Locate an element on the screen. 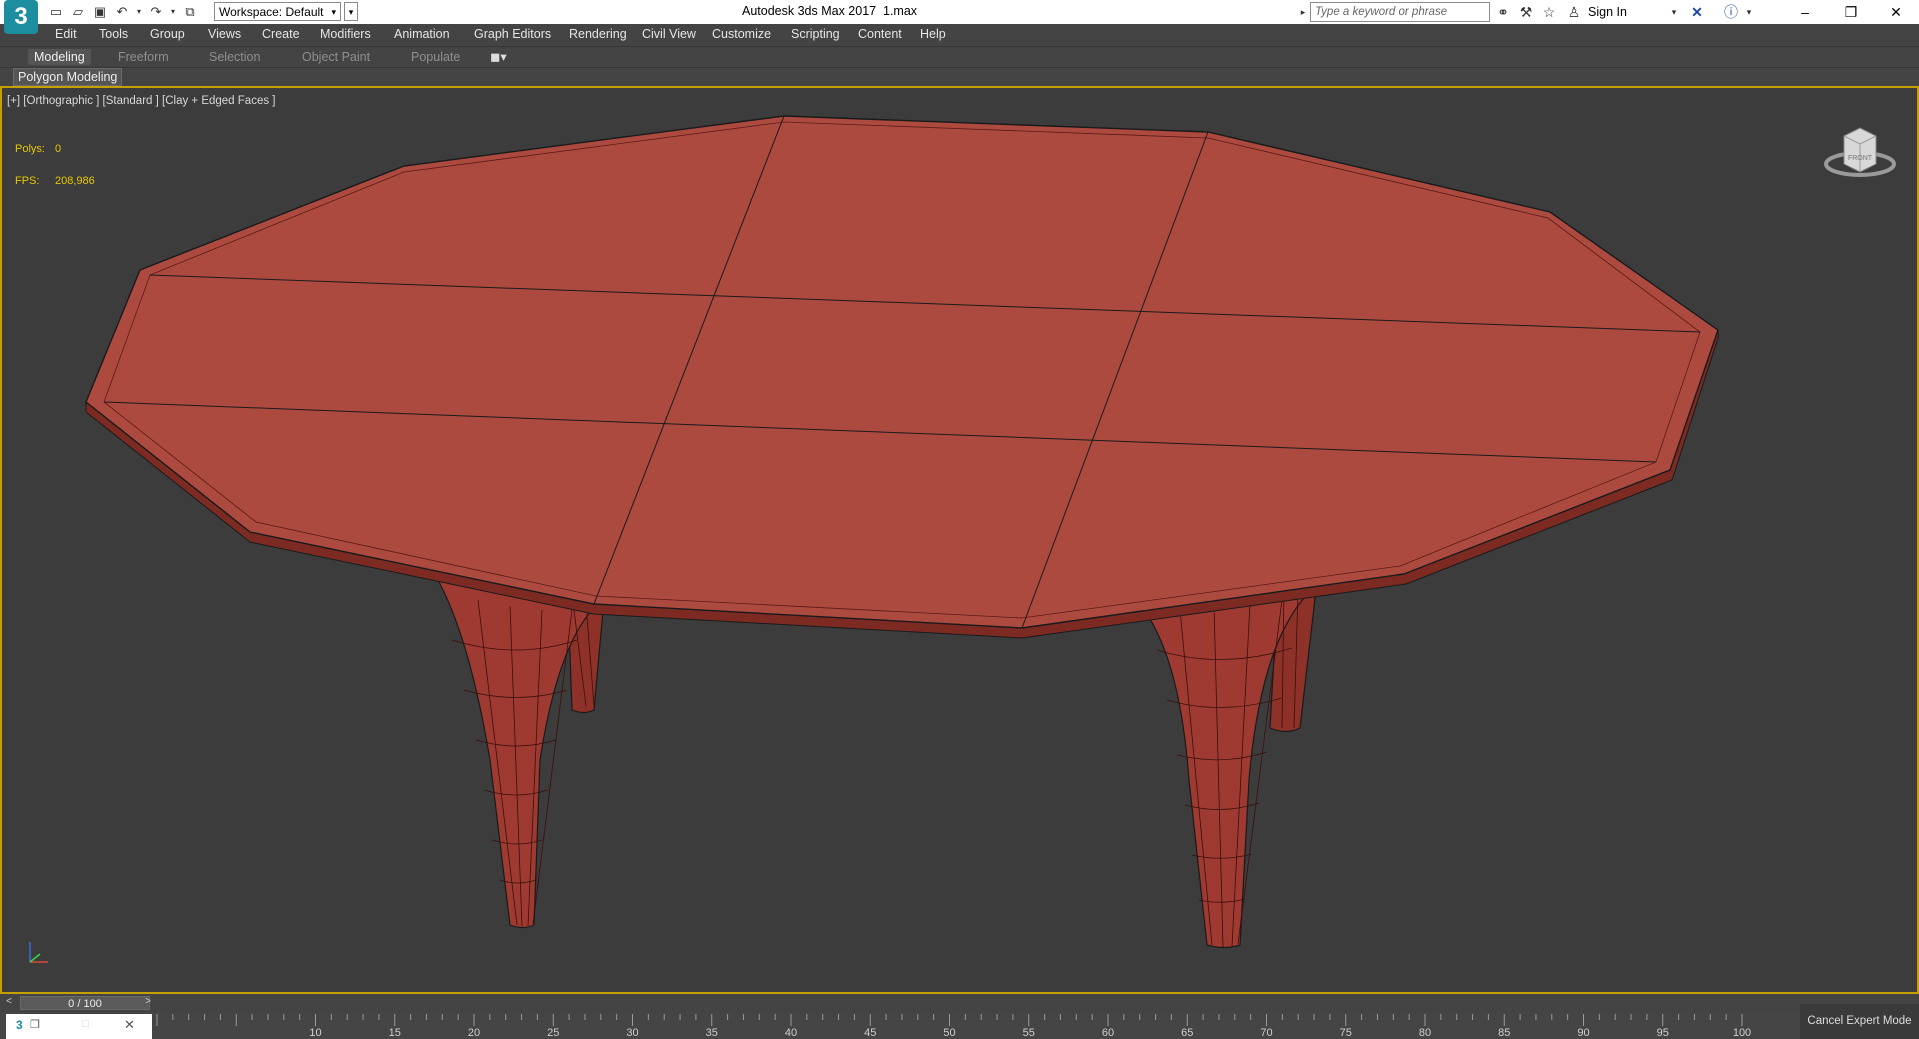 The image size is (1919, 1039). help-icon: ⓘ is located at coordinates (1731, 12).